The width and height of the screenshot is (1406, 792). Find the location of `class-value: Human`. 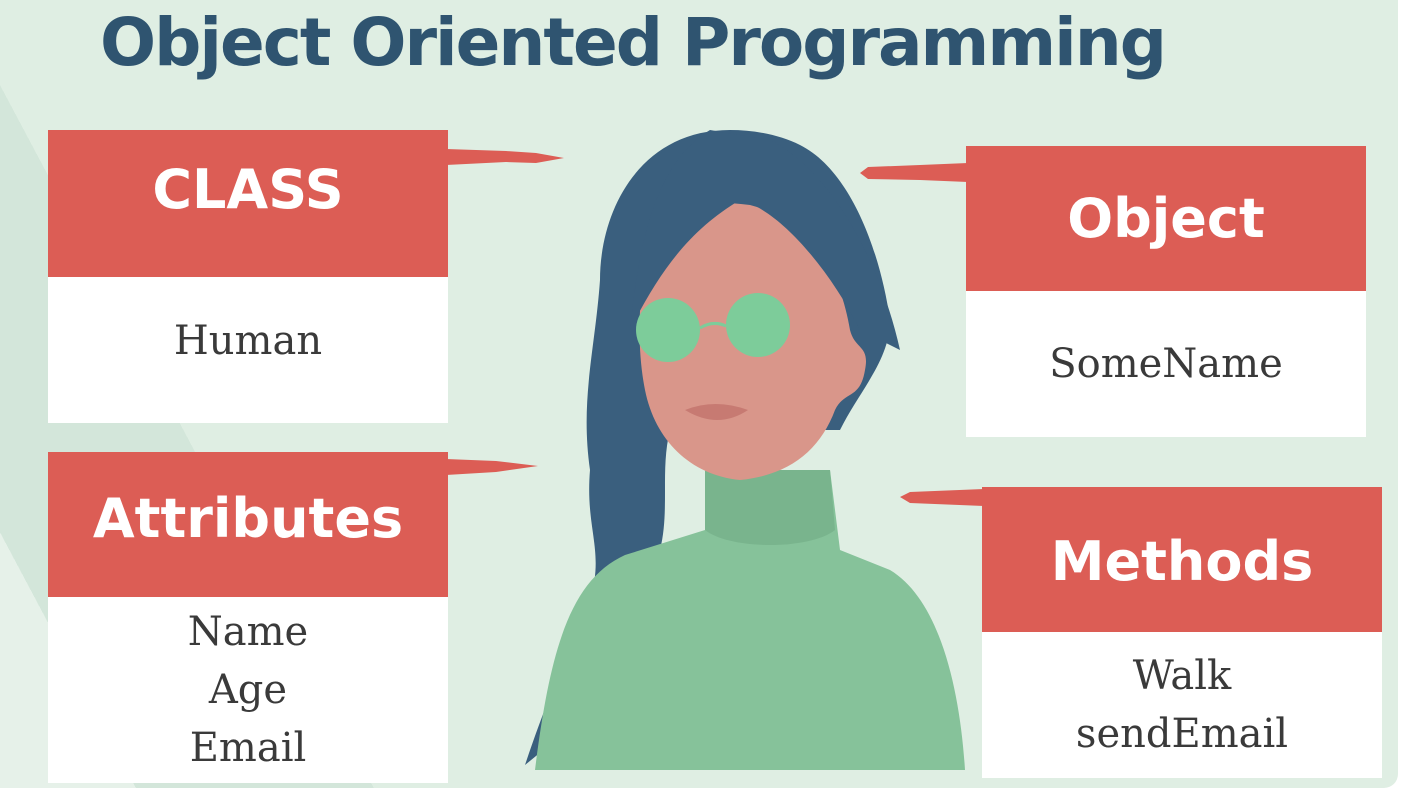

class-value: Human is located at coordinates (248, 341).